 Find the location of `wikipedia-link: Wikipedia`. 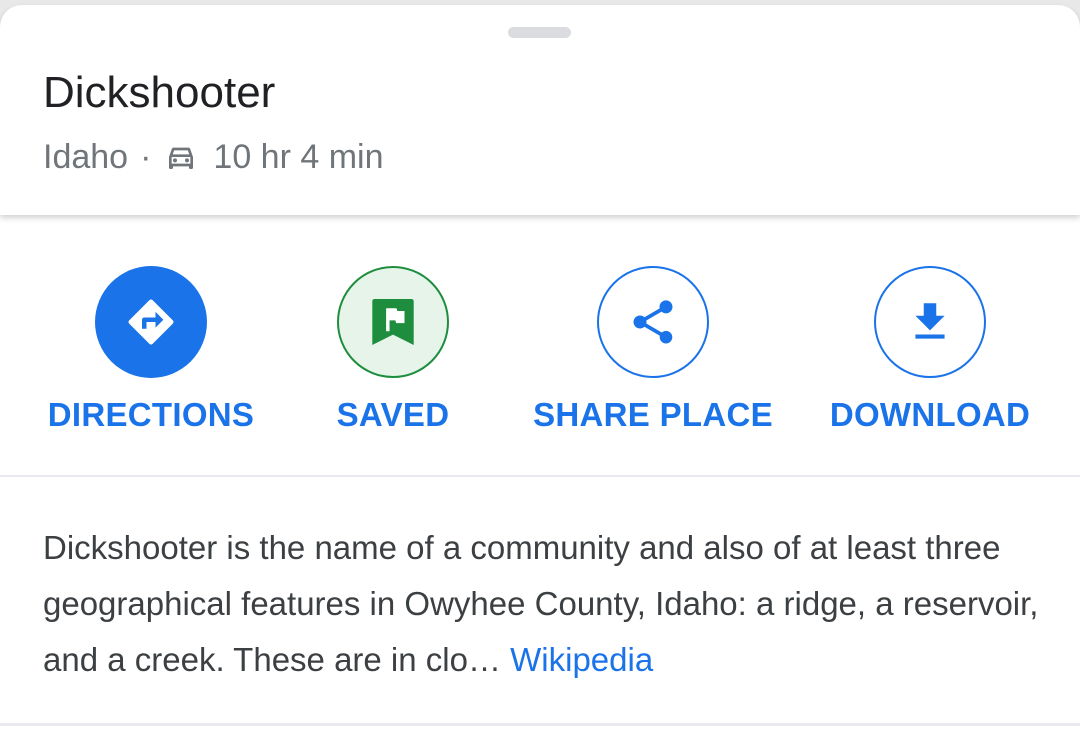

wikipedia-link: Wikipedia is located at coordinates (581, 659).